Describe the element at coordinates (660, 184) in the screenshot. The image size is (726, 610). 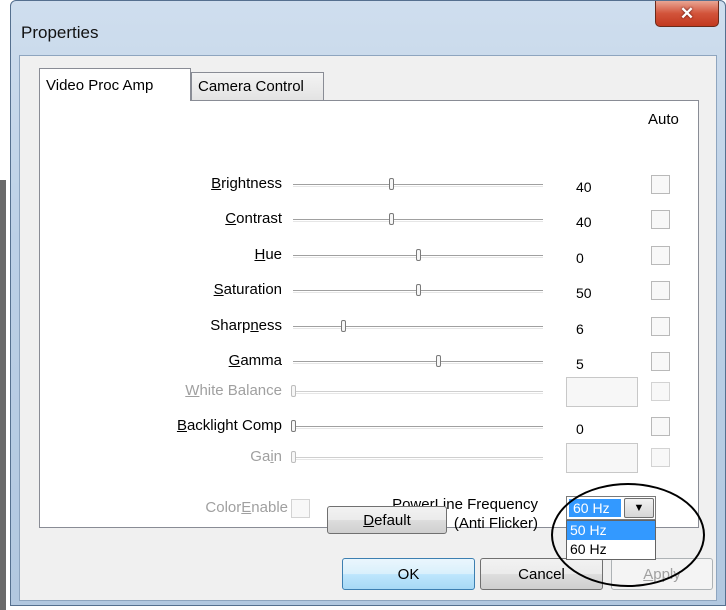
I see `brightness-auto-checkbox` at that location.